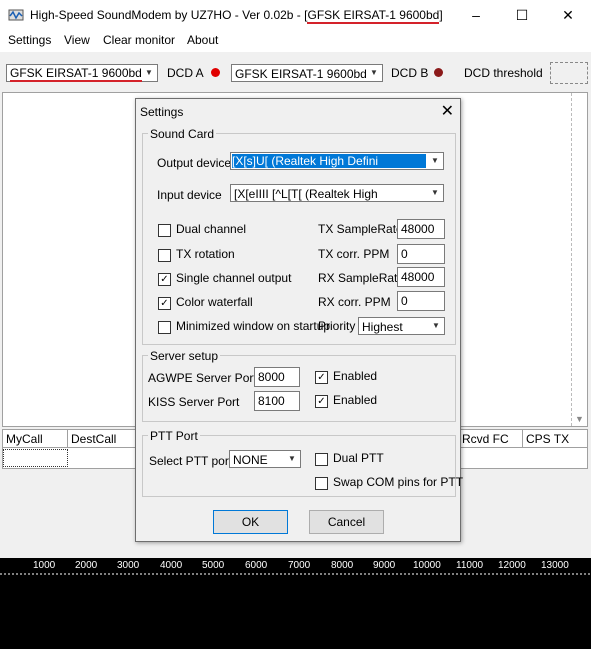 Image resolution: width=591 pixels, height=649 pixels. I want to click on minimize-button: –, so click(476, 15).